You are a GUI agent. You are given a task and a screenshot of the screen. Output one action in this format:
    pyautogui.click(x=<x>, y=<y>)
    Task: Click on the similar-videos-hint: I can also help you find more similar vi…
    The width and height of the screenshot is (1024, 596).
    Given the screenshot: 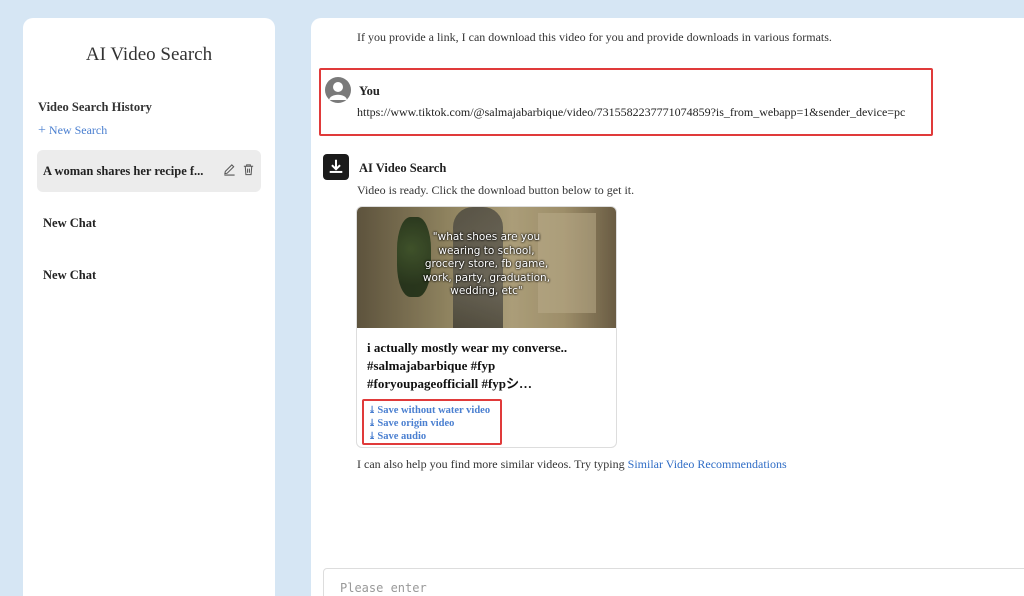 What is the action you would take?
    pyautogui.click(x=572, y=464)
    